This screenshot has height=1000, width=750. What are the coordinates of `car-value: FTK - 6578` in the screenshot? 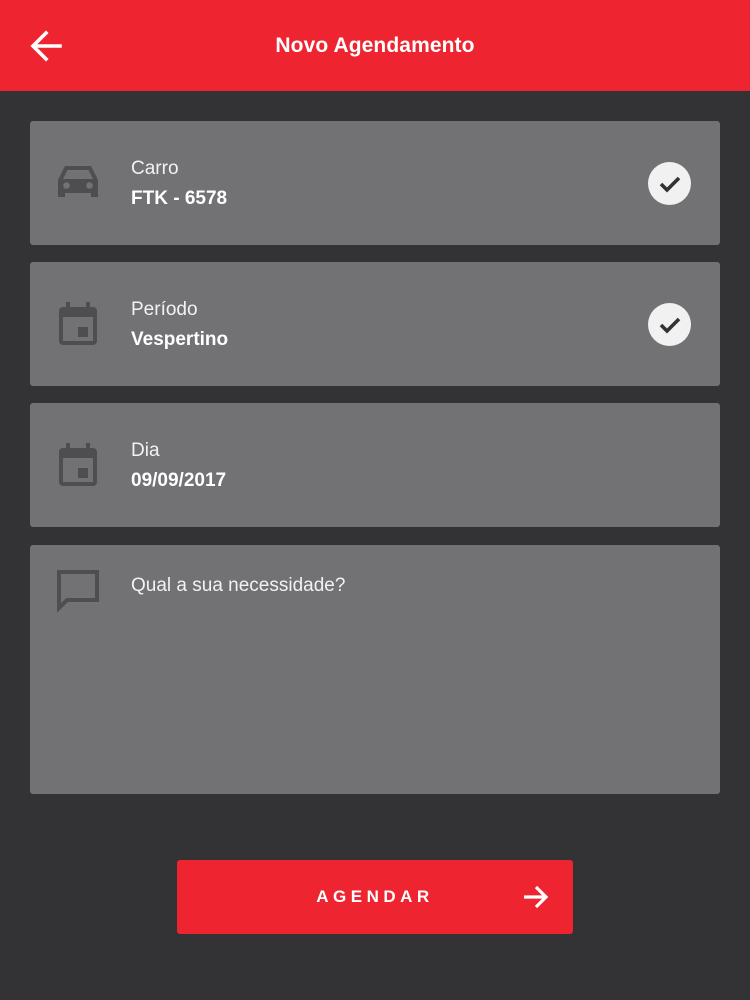 It's located at (179, 198).